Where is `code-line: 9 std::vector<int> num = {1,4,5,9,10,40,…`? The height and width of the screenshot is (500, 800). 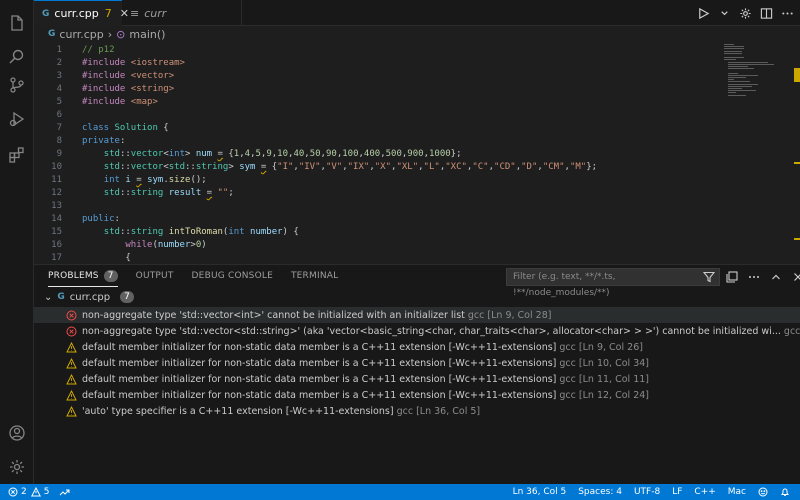
code-line: 9 std::vector<int> num = {1,4,5,9,10,40,… is located at coordinates (374, 154).